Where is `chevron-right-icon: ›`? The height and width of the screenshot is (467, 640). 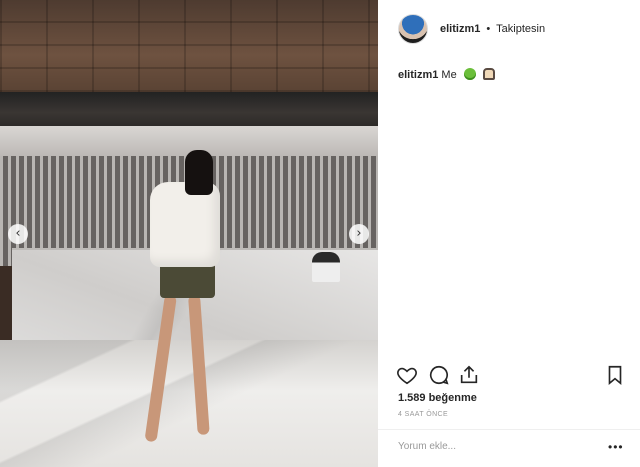
chevron-right-icon: › is located at coordinates (359, 234).